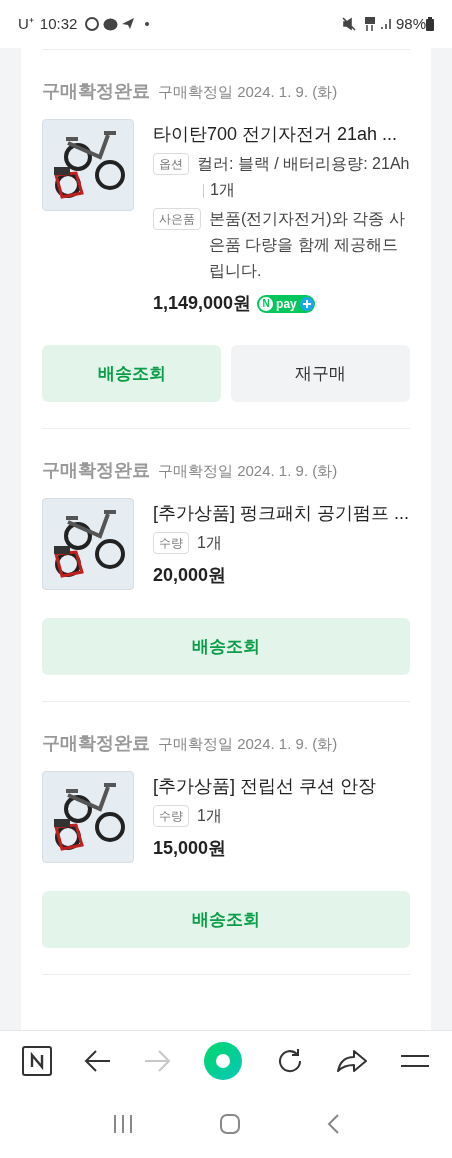  Describe the element at coordinates (171, 164) in the screenshot. I see `detail-tag: 옵션` at that location.